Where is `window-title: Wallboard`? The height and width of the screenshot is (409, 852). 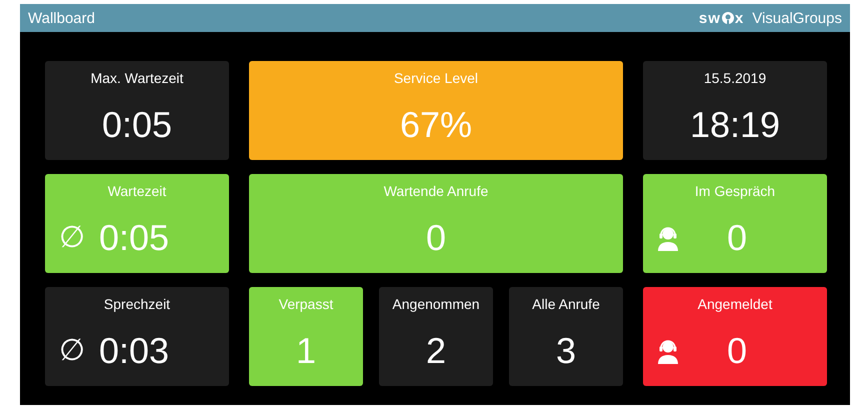 window-title: Wallboard is located at coordinates (61, 18).